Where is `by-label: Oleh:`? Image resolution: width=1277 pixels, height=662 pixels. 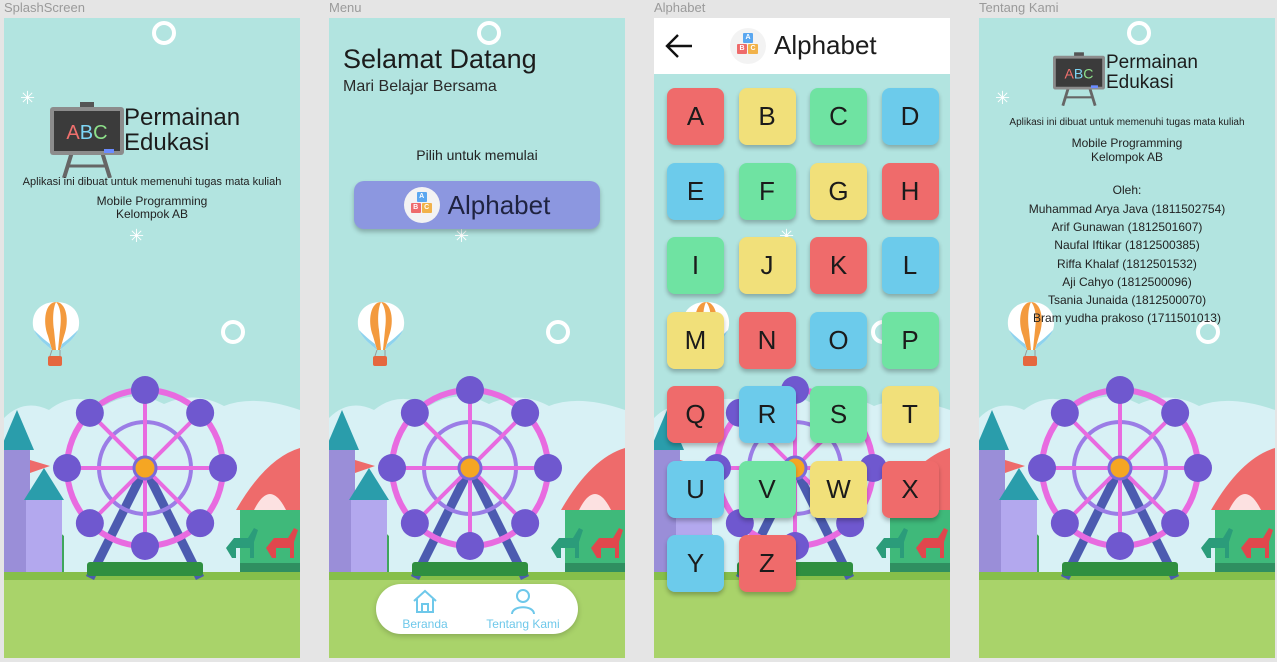
by-label: Oleh: is located at coordinates (1127, 190).